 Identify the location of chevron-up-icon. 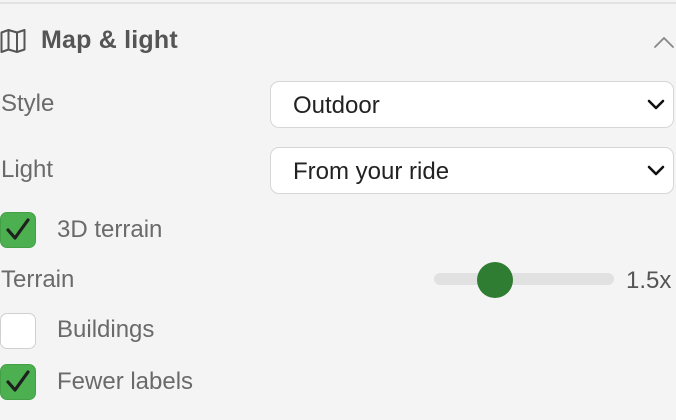
(664, 42).